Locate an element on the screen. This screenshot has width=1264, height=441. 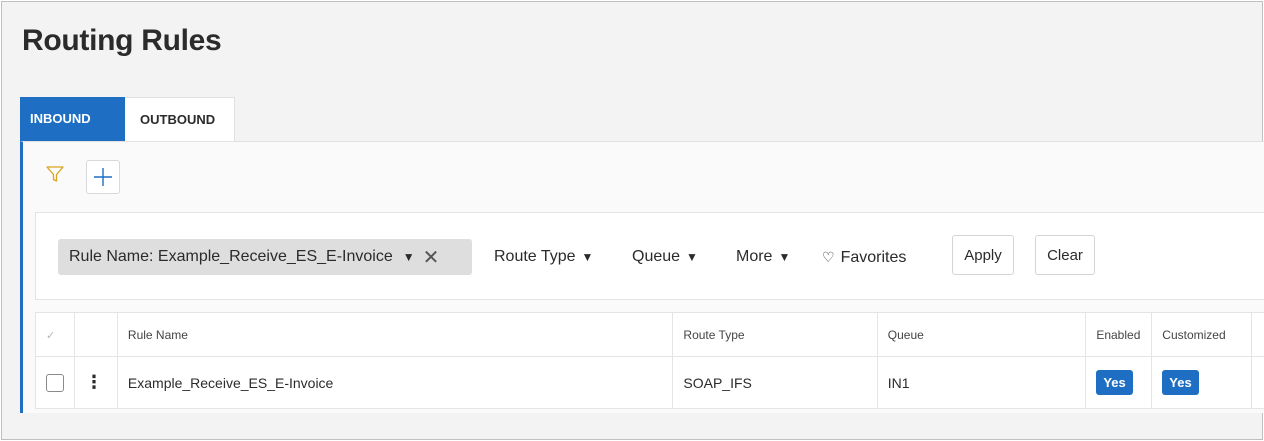
more-options-icon: ⋮ is located at coordinates (94, 382).